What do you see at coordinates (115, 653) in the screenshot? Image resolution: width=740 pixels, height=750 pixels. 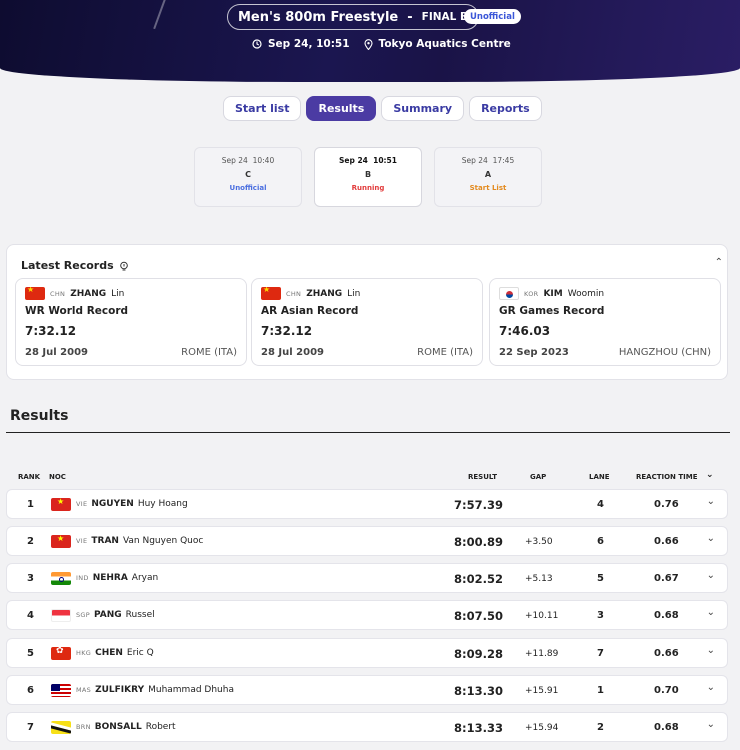 I see `athlete-name: HKG CHEN Eric Q` at bounding box center [115, 653].